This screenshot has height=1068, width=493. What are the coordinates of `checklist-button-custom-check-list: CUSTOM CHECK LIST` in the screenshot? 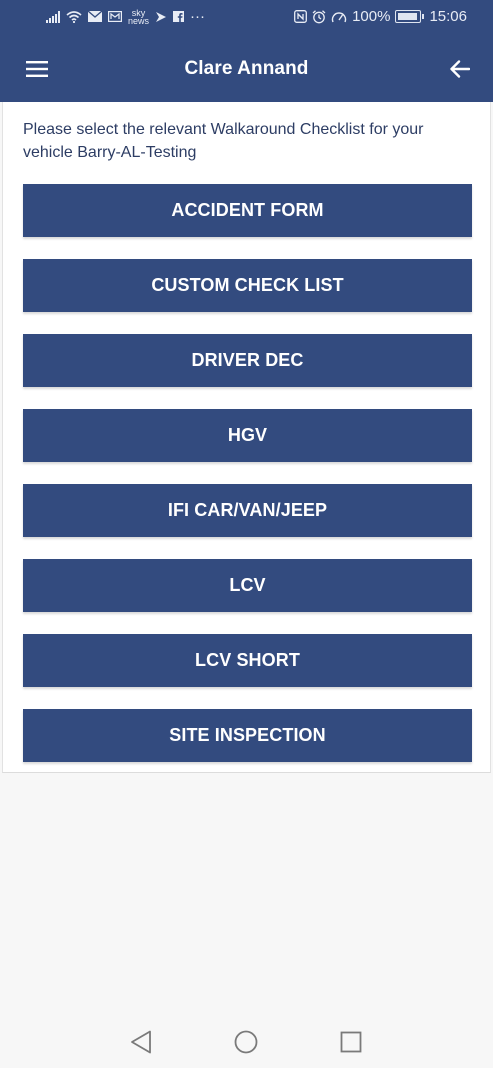 It's located at (247, 285).